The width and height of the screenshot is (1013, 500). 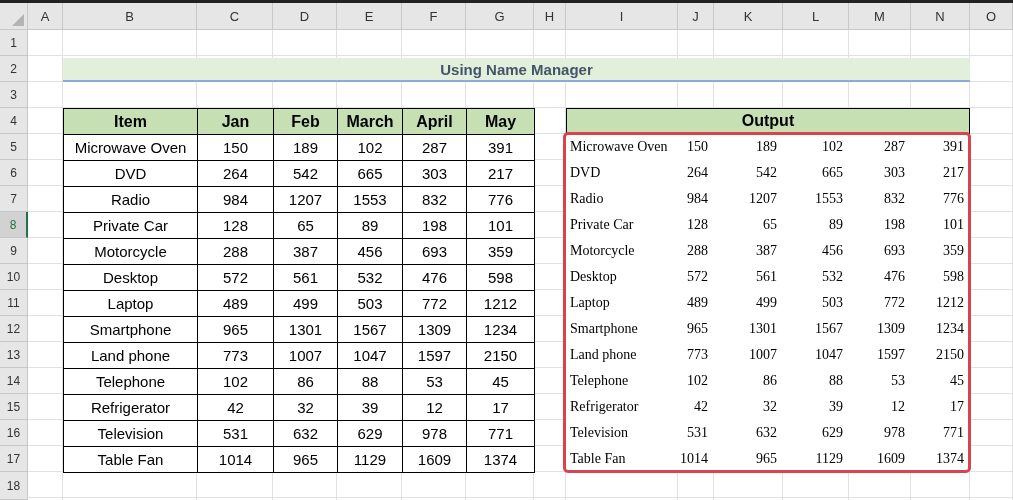 I want to click on column-header: F, so click(x=434, y=16).